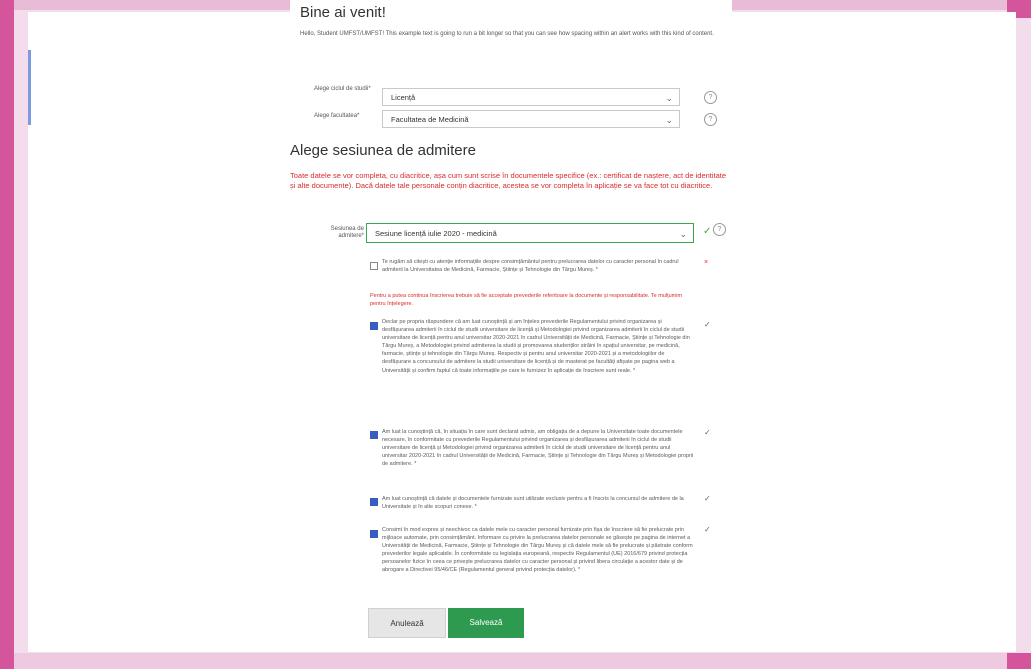  What do you see at coordinates (347, 232) in the screenshot?
I see `session-label: Sesiunea de admitere*` at bounding box center [347, 232].